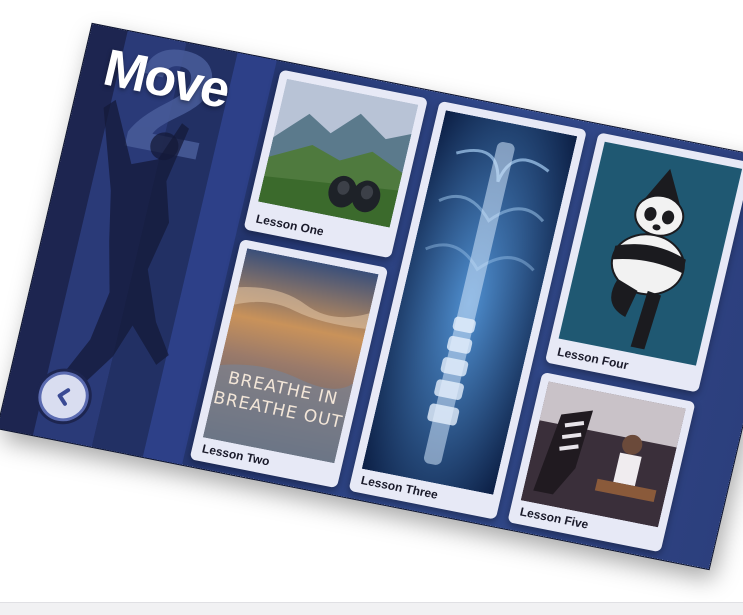 The height and width of the screenshot is (615, 743). What do you see at coordinates (64, 397) in the screenshot?
I see `chevron-left-icon` at bounding box center [64, 397].